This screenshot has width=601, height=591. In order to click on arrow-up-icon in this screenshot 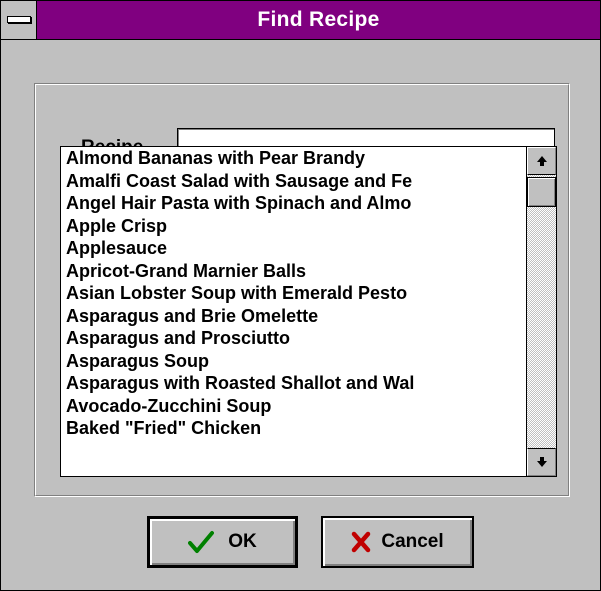, I will do `click(541, 161)`.